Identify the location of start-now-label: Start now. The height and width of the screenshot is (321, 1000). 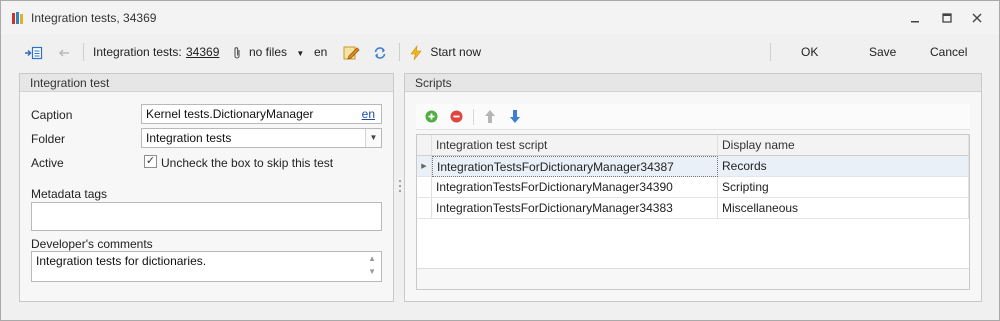
(456, 52).